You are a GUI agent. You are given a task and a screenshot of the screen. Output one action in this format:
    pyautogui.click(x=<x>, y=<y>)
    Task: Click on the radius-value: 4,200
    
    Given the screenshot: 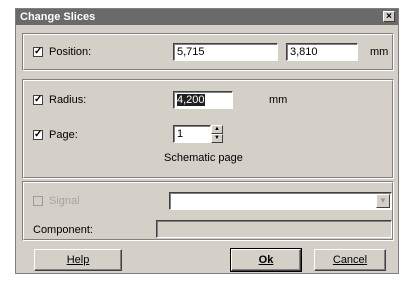 What is the action you would take?
    pyautogui.click(x=191, y=100)
    